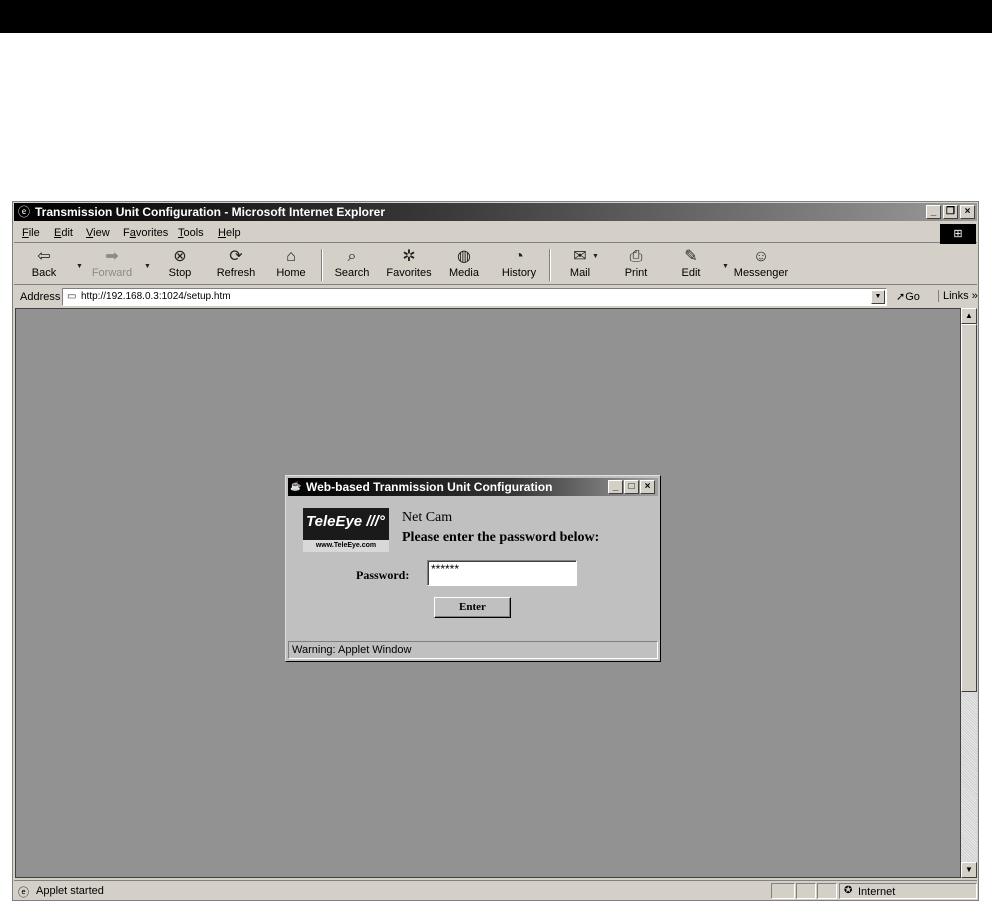  What do you see at coordinates (345, 521) in the screenshot?
I see `logo-brand: TeleEye ///°` at bounding box center [345, 521].